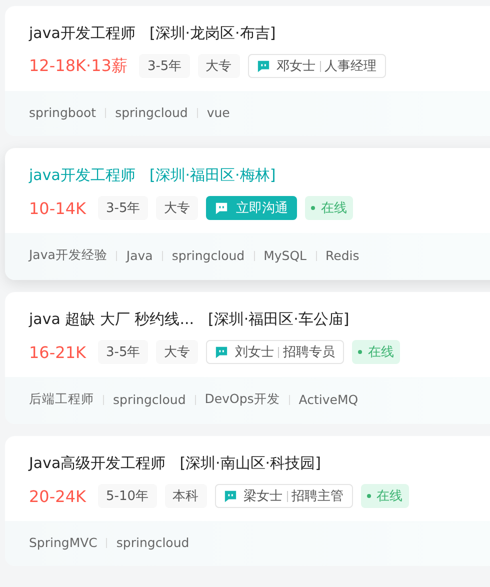 Image resolution: width=490 pixels, height=587 pixels. What do you see at coordinates (212, 175) in the screenshot?
I see `job-location: [深圳·福田区·梅林]` at bounding box center [212, 175].